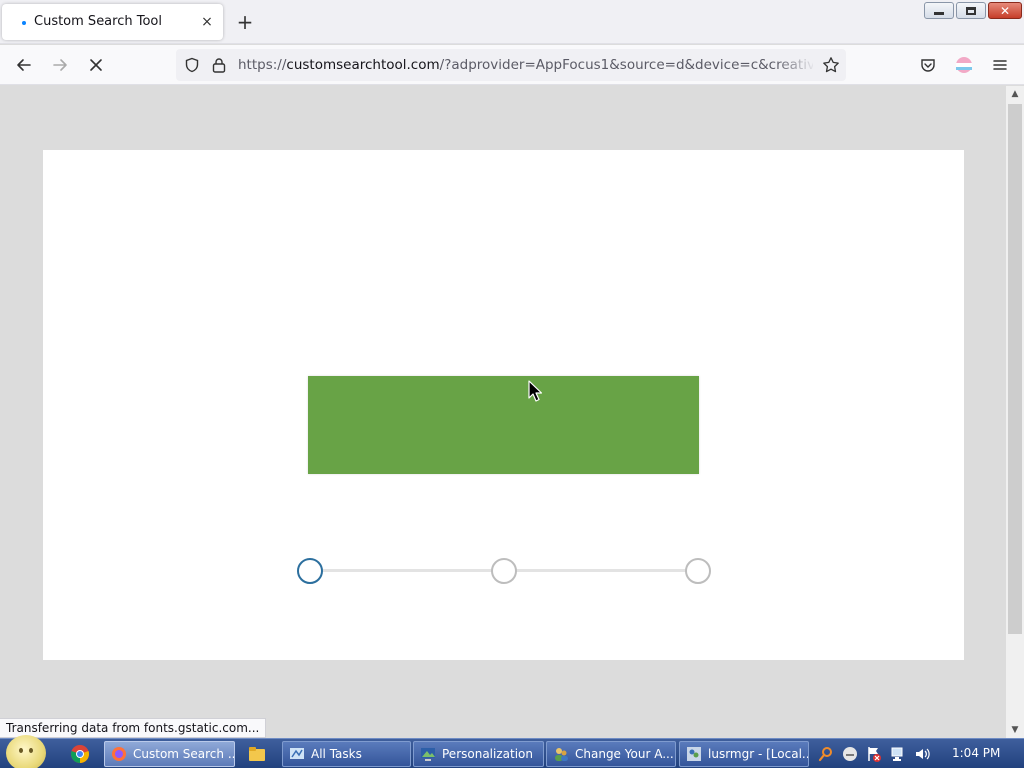 The height and width of the screenshot is (768, 1024). I want to click on scrollbar-thumb, so click(1015, 369).